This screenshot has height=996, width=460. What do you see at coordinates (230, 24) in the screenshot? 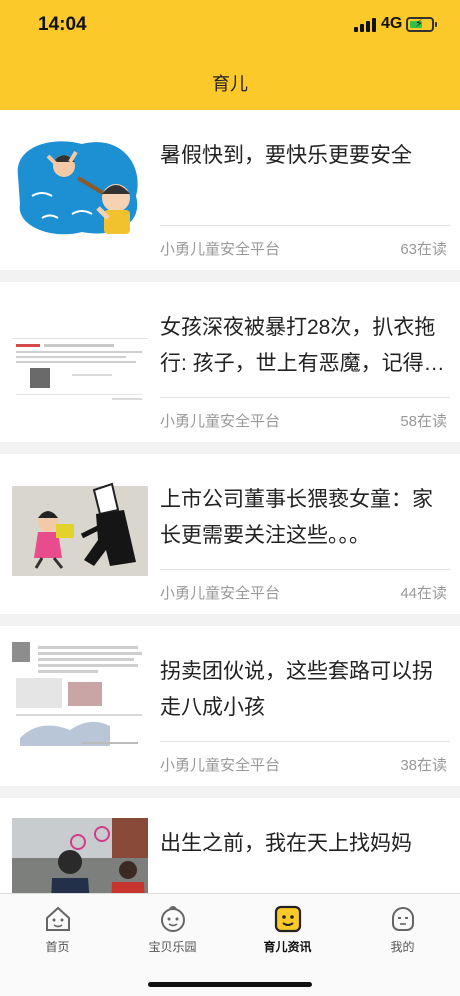
I see `status-bar: 14:04 4G ⚡` at bounding box center [230, 24].